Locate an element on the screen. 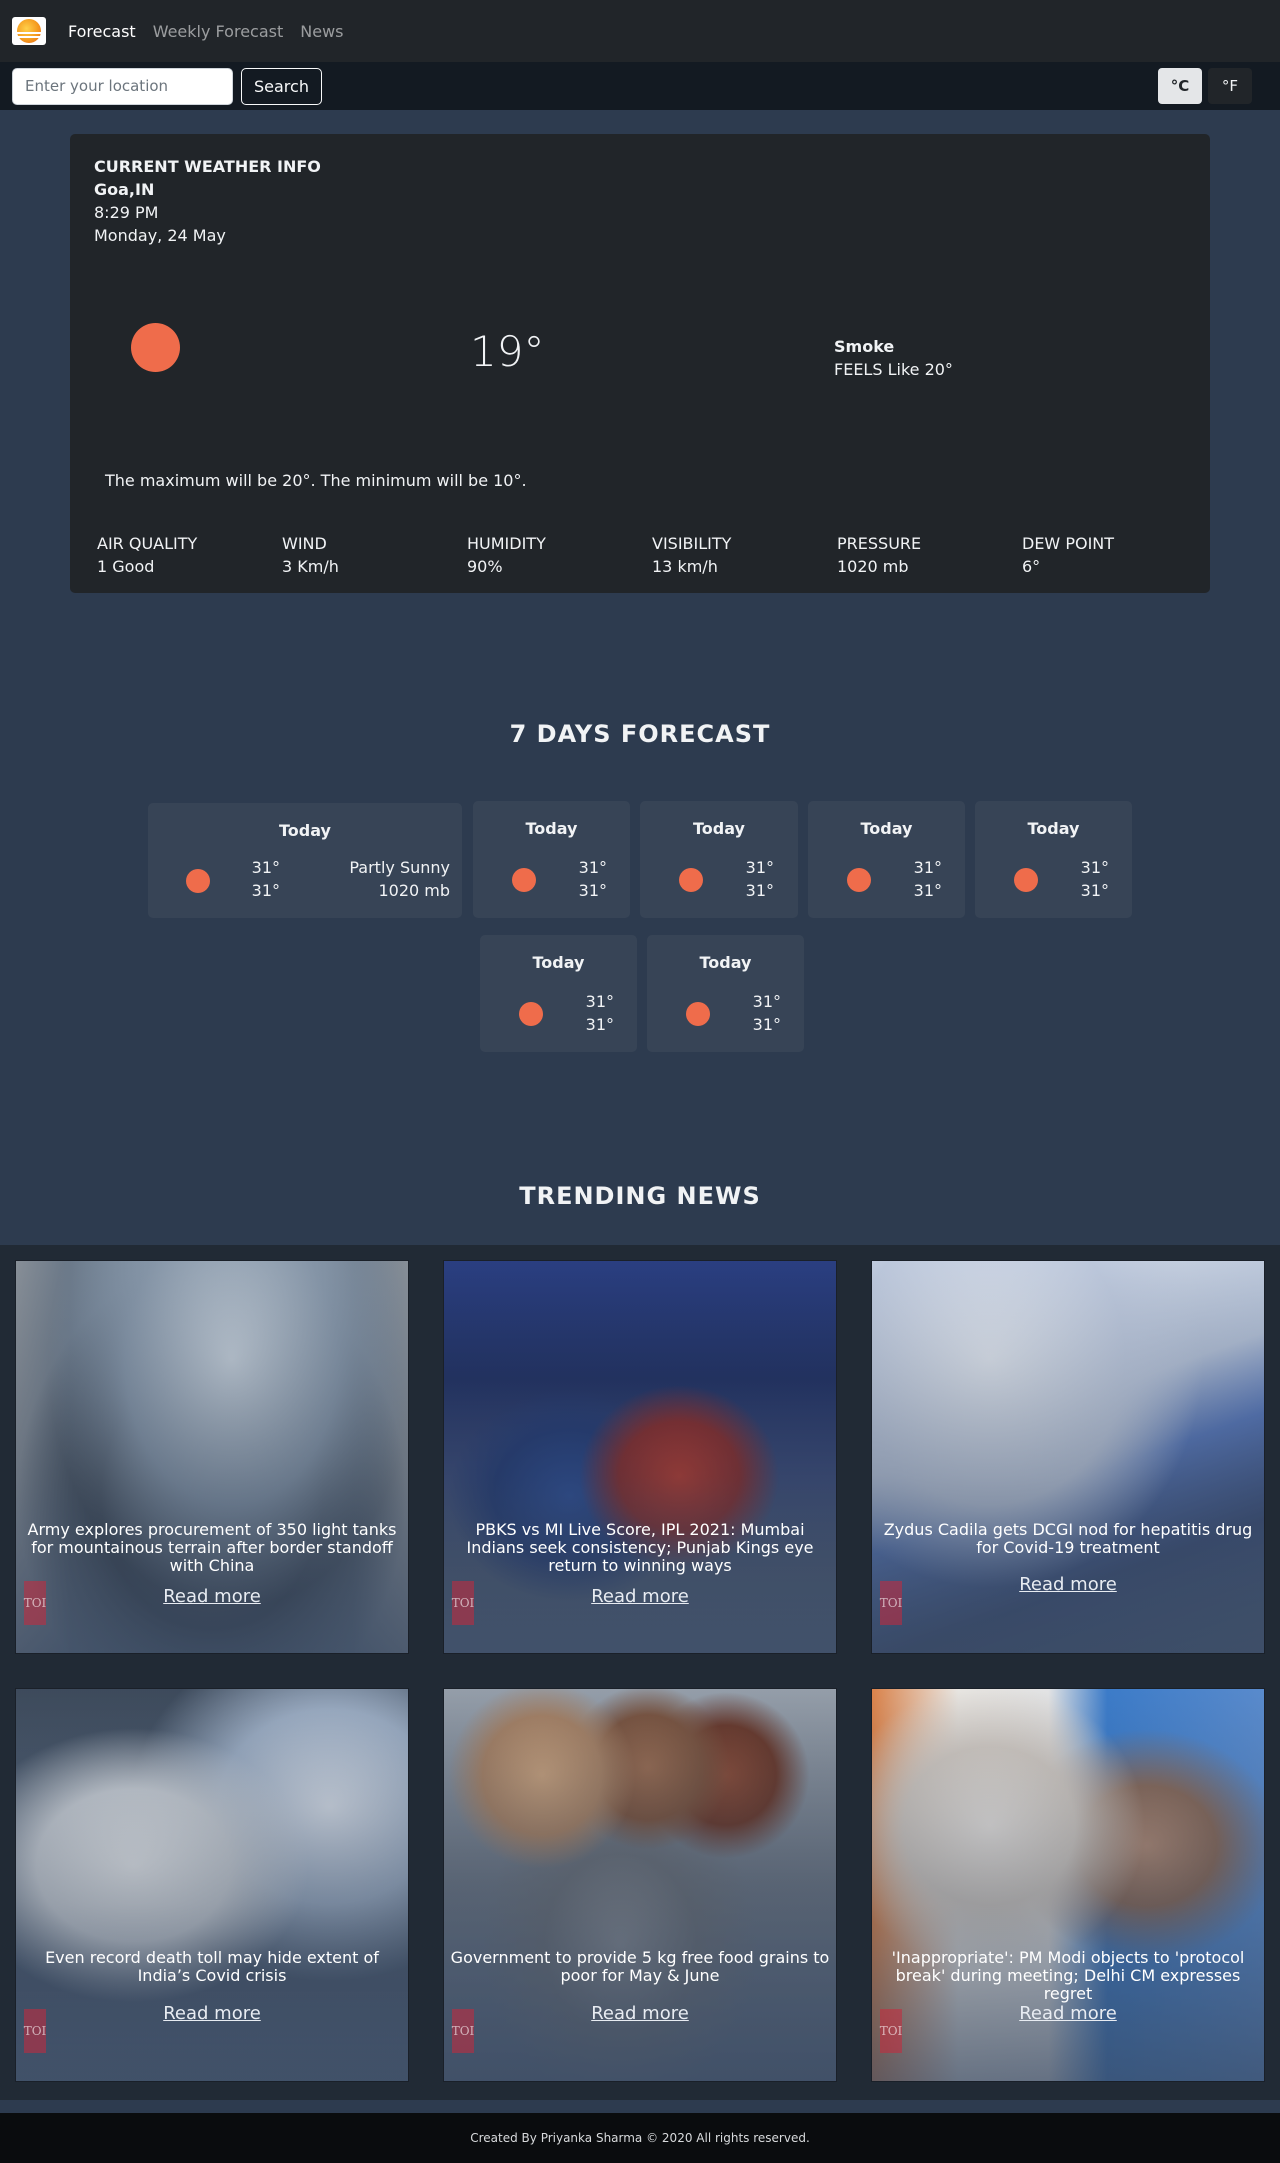 This screenshot has height=2163, width=1280. feels-like: FEELS Like 20° is located at coordinates (893, 369).